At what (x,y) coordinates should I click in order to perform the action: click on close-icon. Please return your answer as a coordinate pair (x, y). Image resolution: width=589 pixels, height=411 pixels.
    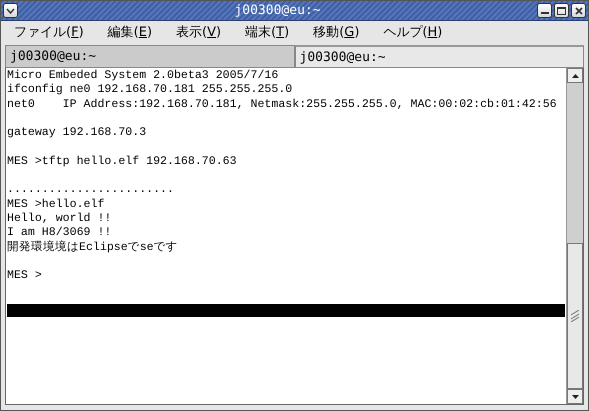
    Looking at the image, I should click on (578, 10).